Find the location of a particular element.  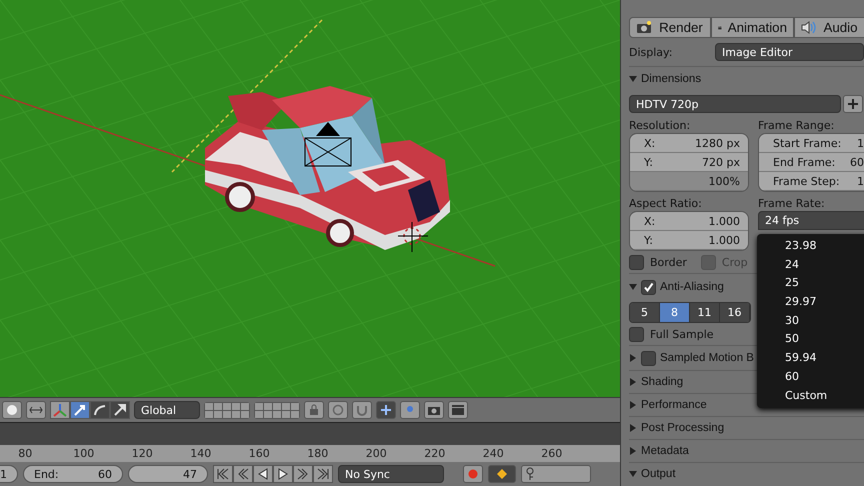

current-frame-field: 47 is located at coordinates (168, 474).